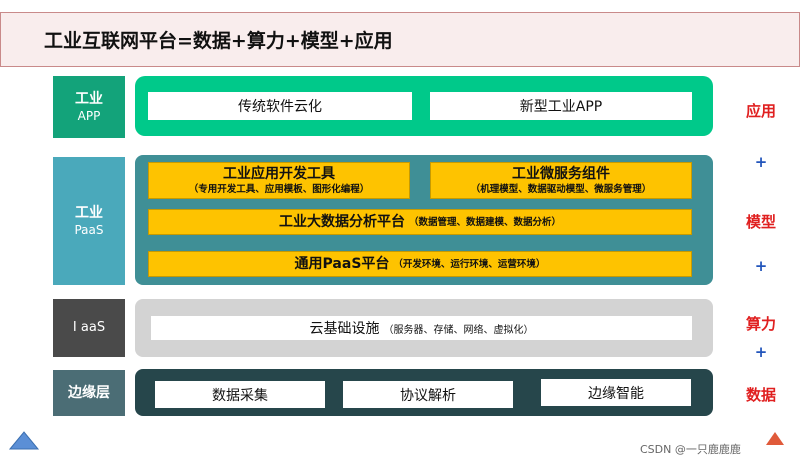 This screenshot has height=463, width=800. I want to click on layer-label-iaas: I aaS, so click(89, 328).